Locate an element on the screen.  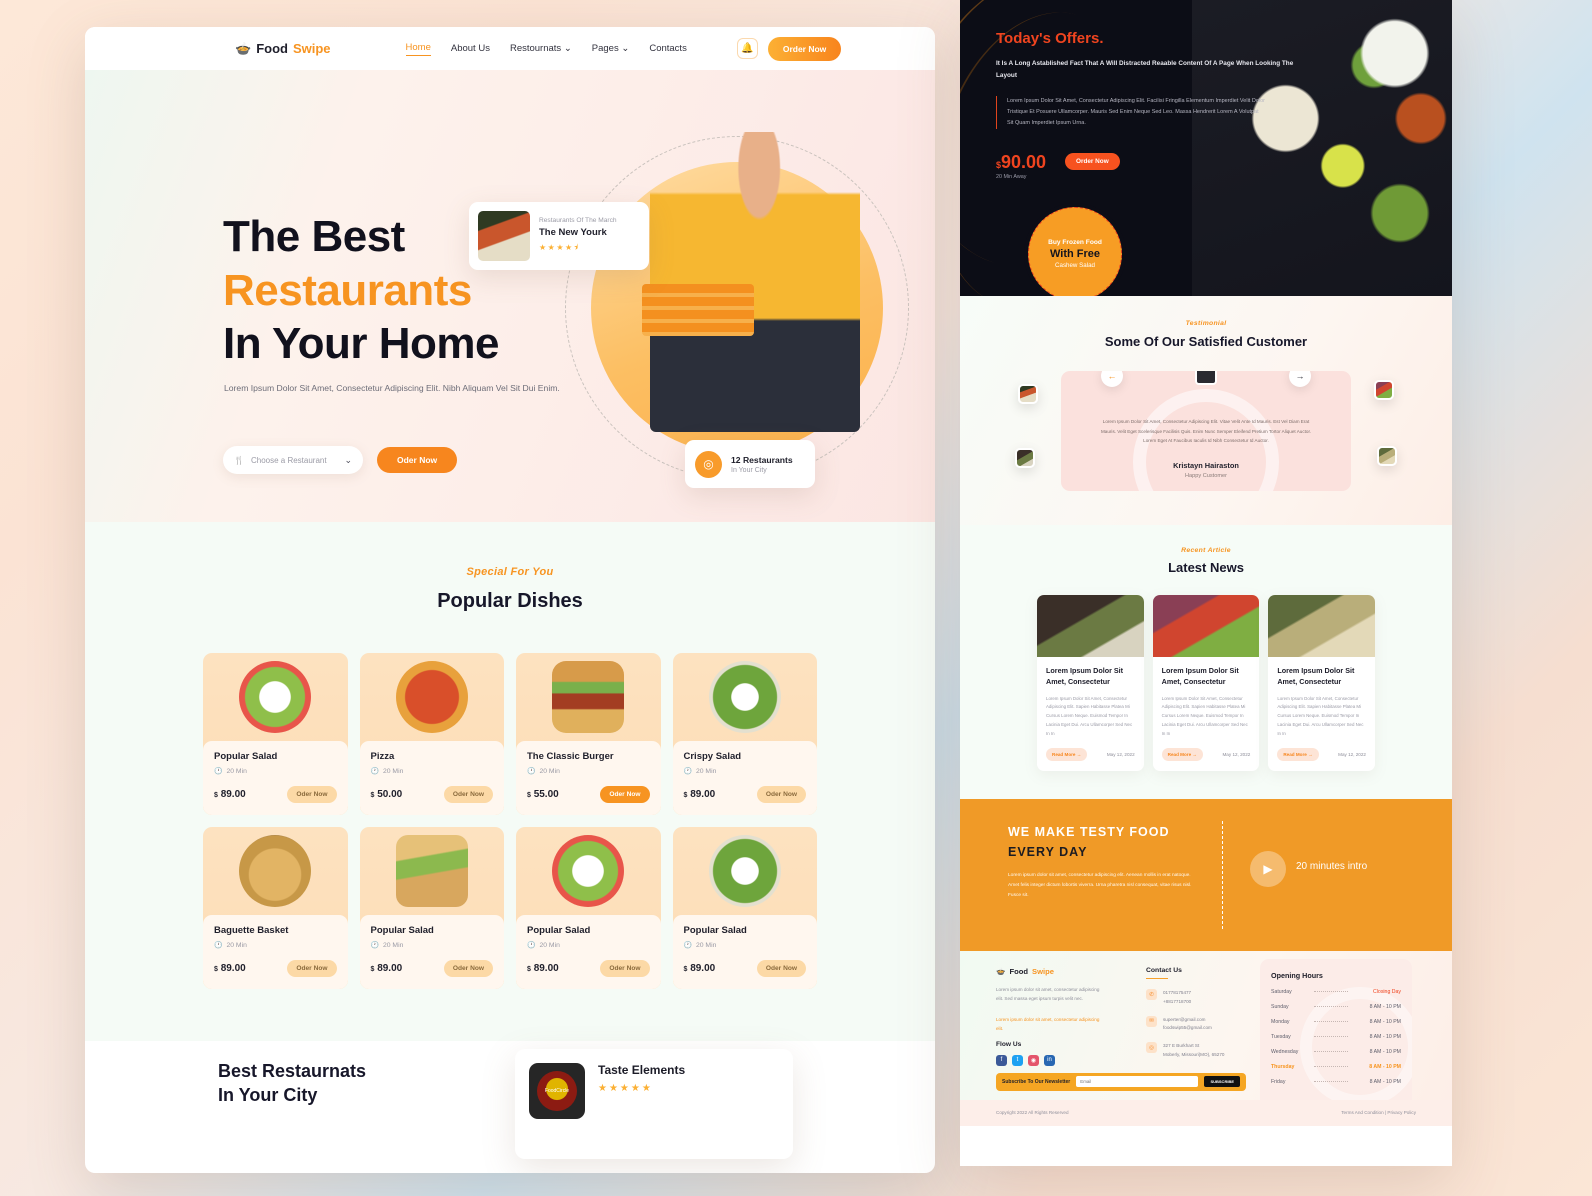
best-title-line1: Best Restaurnats is located at coordinates (292, 1071).